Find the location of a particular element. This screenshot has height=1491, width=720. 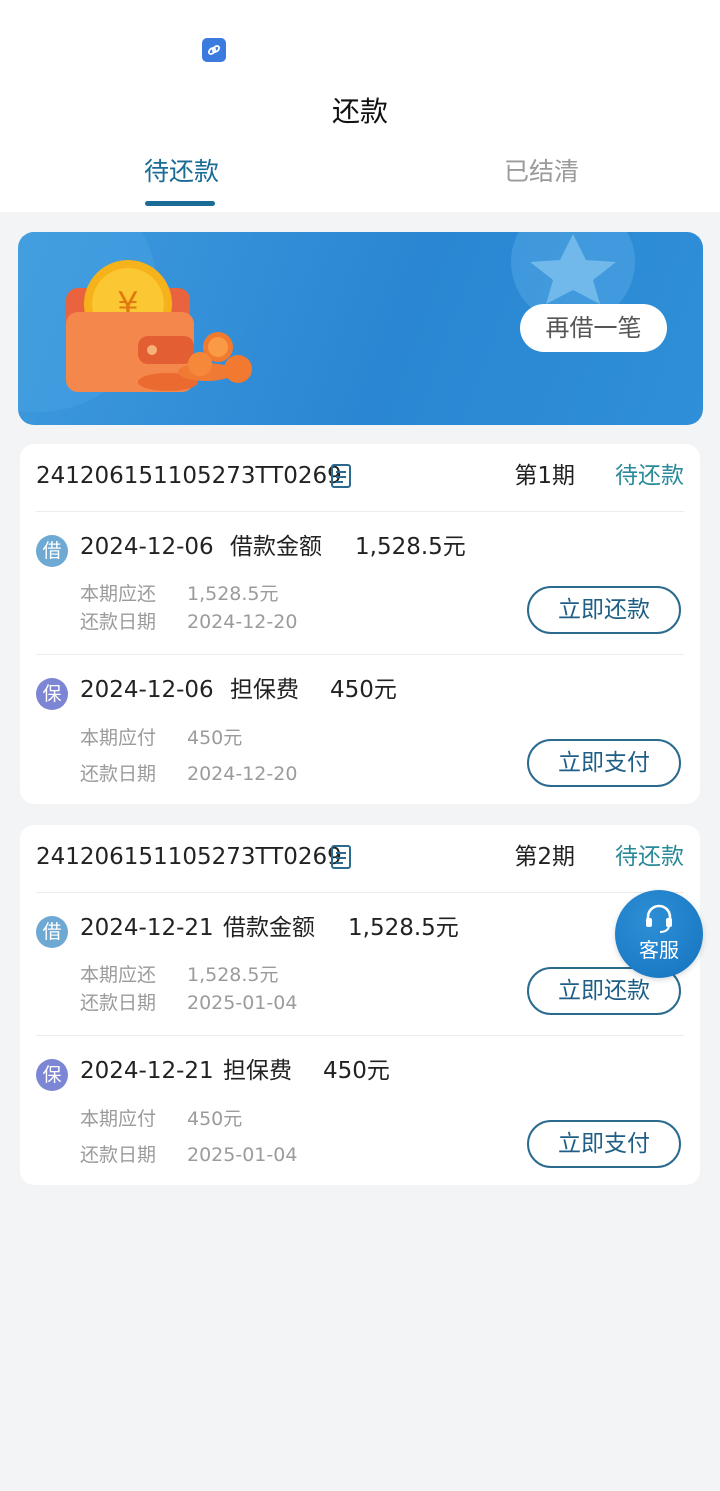

tab-pending: 待还款 is located at coordinates (181, 172).